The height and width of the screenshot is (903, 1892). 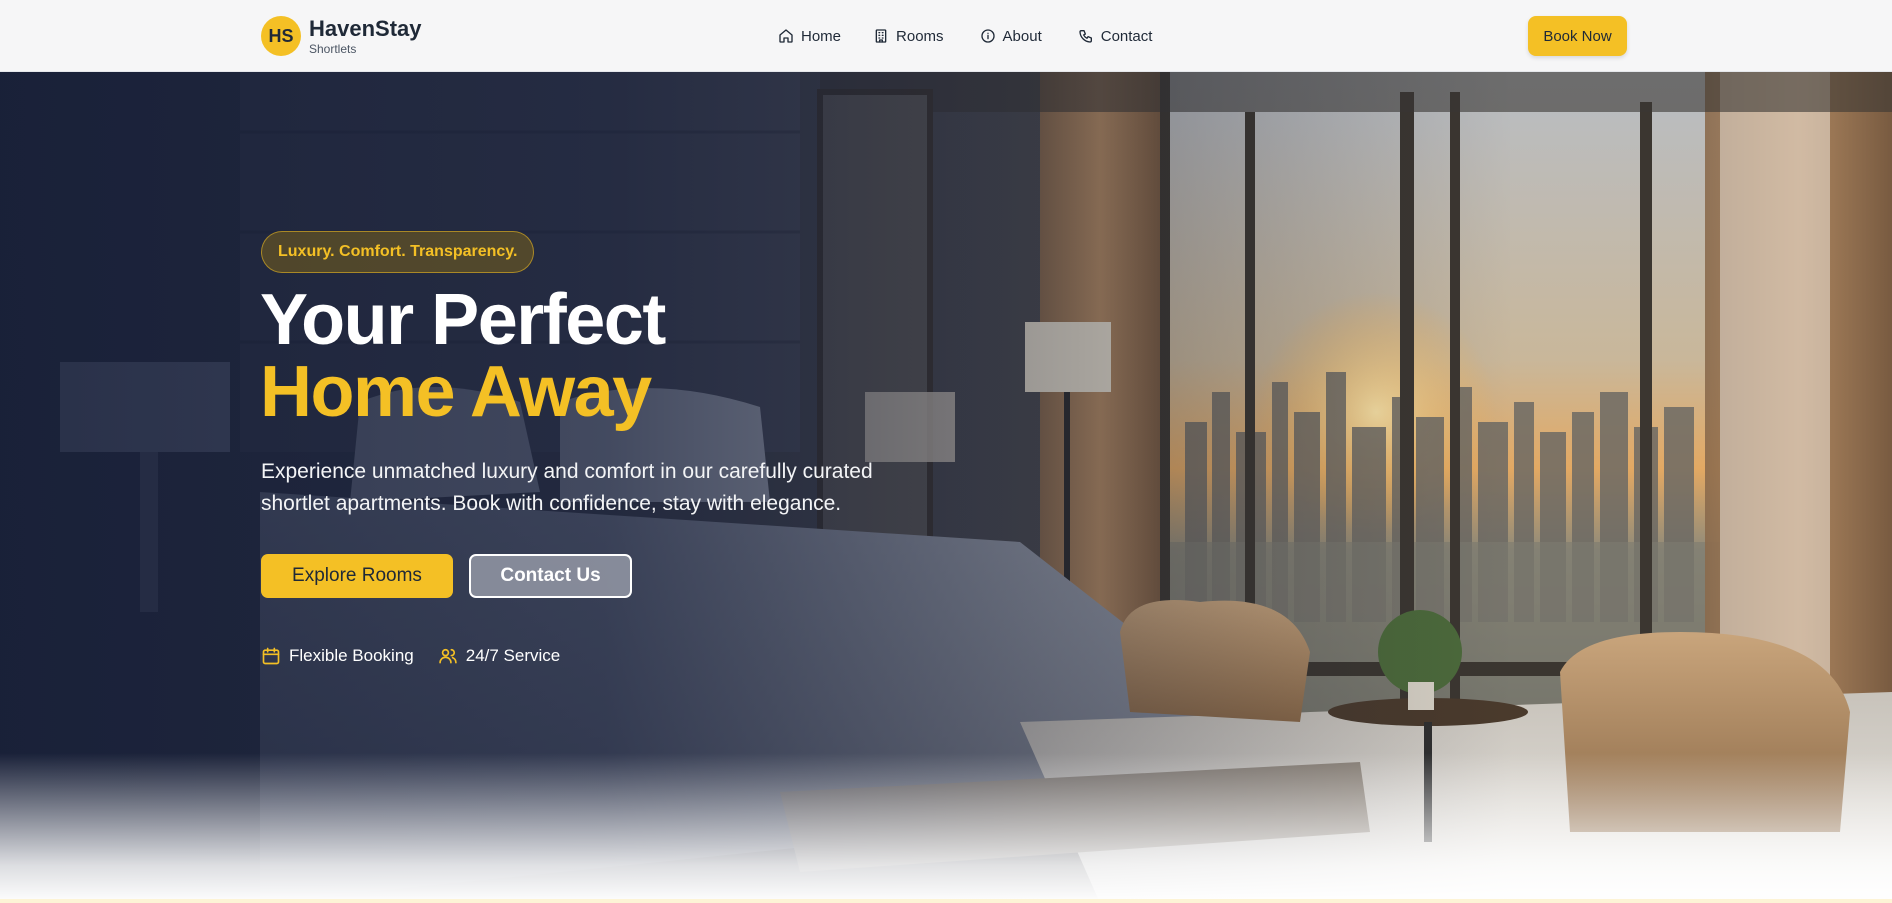 I want to click on building-icon, so click(x=881, y=36).